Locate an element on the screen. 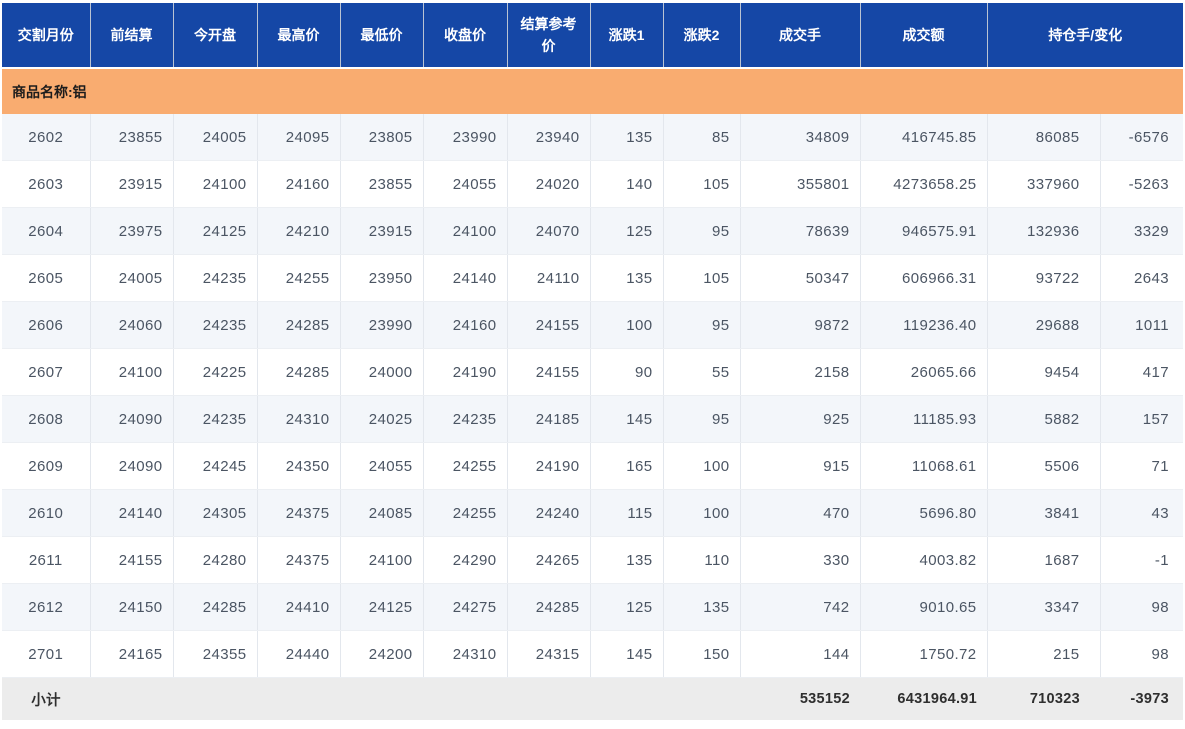 This screenshot has width=1185, height=729. subtotal-row: 小计 535152 6431964.91 710323 -3973 is located at coordinates (593, 698).